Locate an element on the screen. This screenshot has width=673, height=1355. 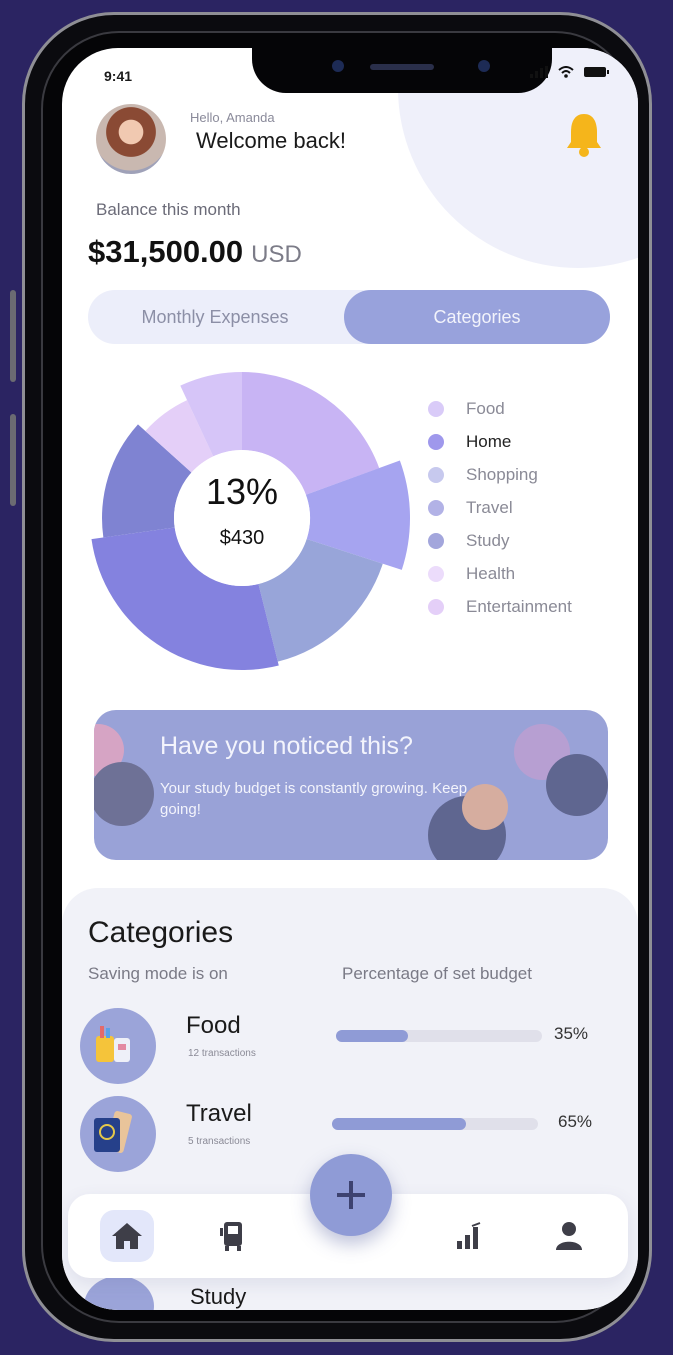
legend-item: Shopping is located at coordinates (500, 474).